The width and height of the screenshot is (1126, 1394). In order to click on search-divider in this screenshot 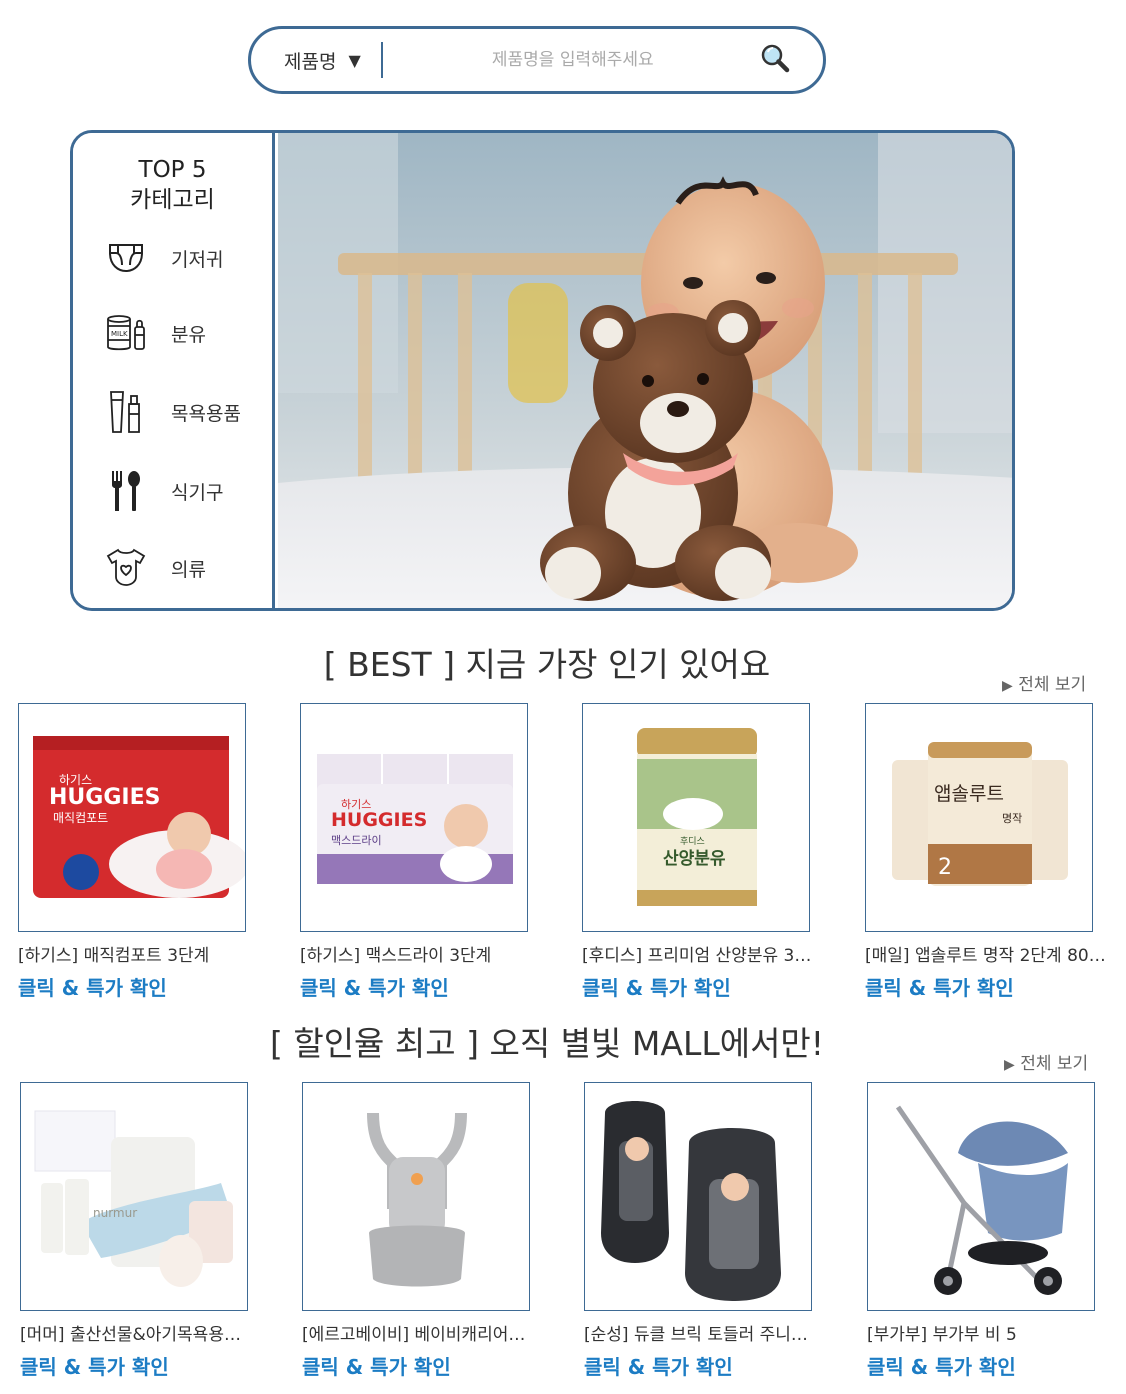, I will do `click(381, 60)`.